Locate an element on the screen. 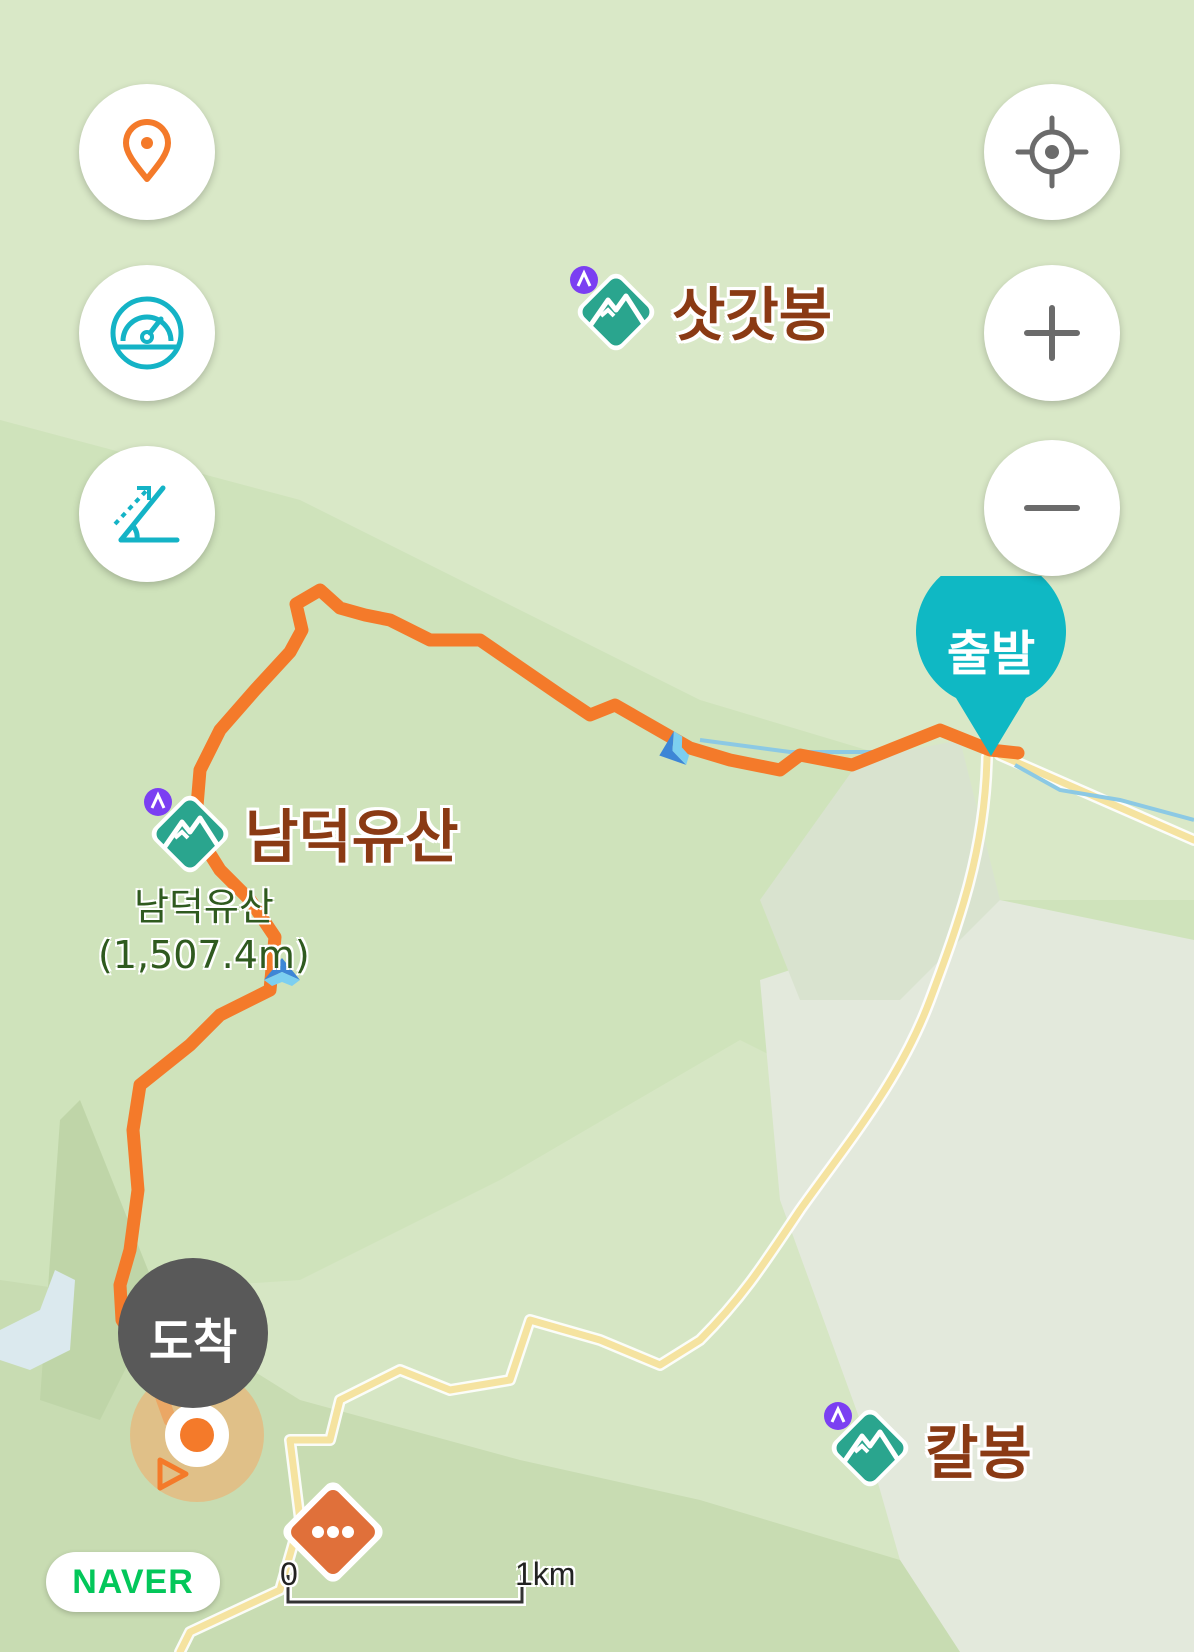 This screenshot has width=1194, height=1652. peak-label: 삿갓봉 is located at coordinates (752, 315).